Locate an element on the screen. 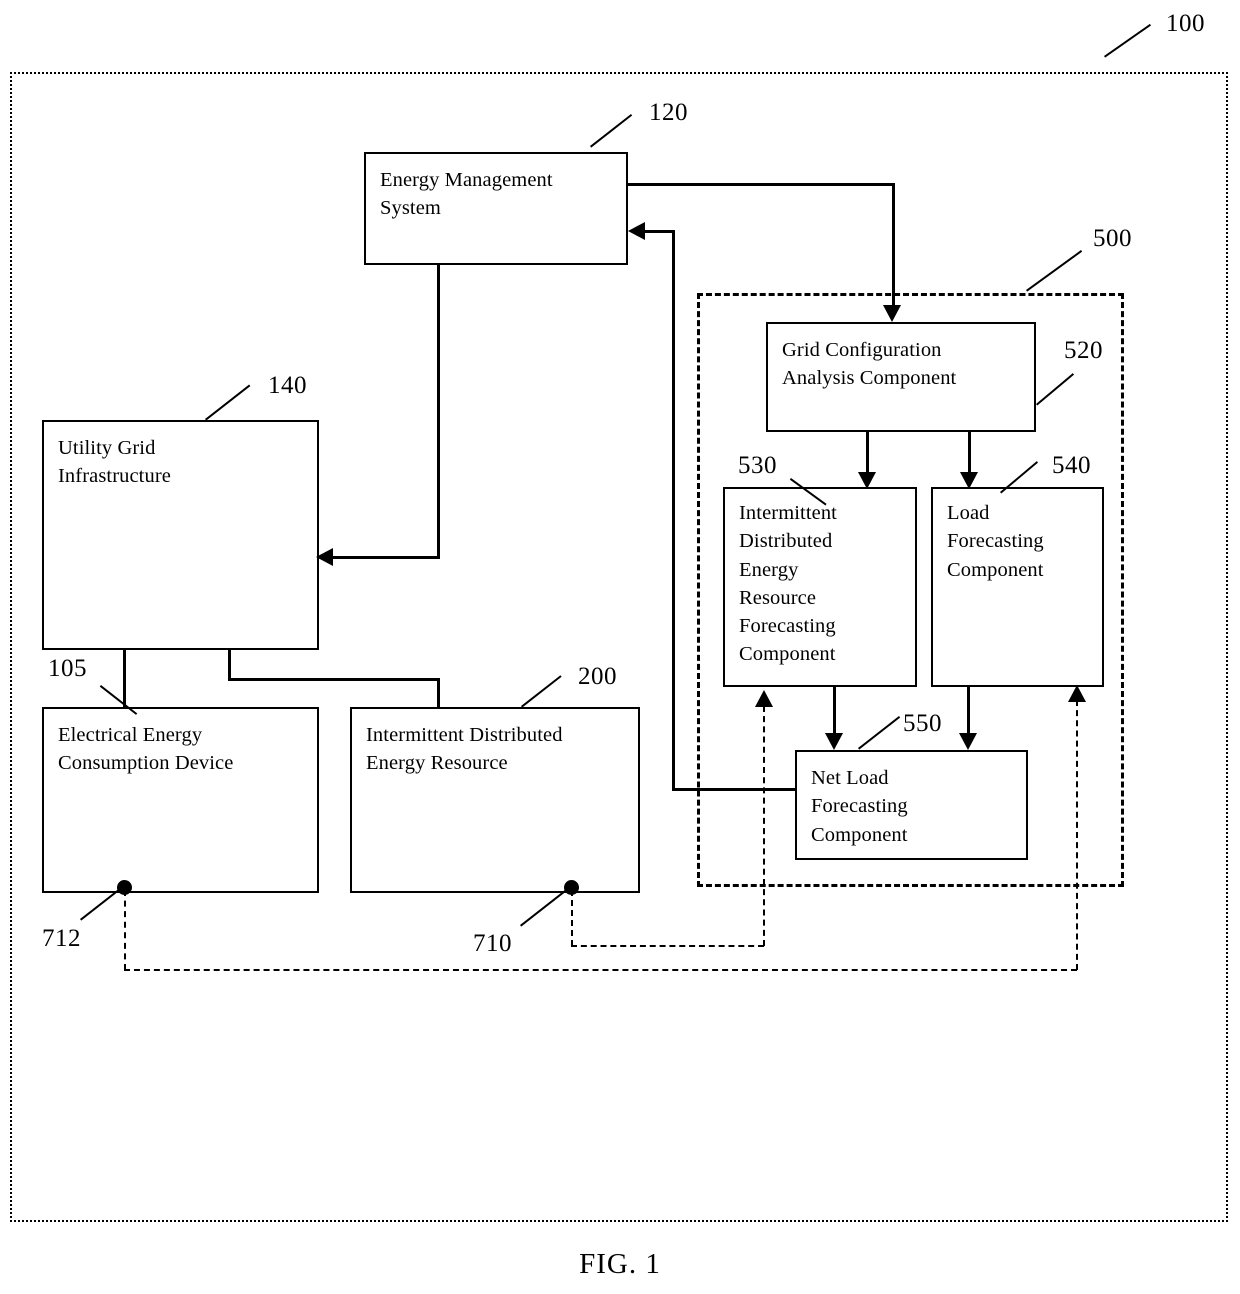 This screenshot has height=1294, width=1240. sensor-link-712-vertical-up is located at coordinates (1077, 835).